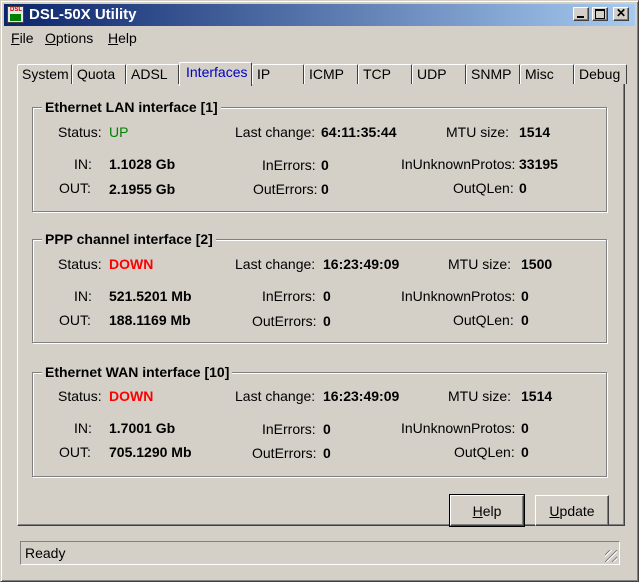 Image resolution: width=639 pixels, height=582 pixels. Describe the element at coordinates (150, 296) in the screenshot. I see `in-value: 521.5201 Mb` at that location.